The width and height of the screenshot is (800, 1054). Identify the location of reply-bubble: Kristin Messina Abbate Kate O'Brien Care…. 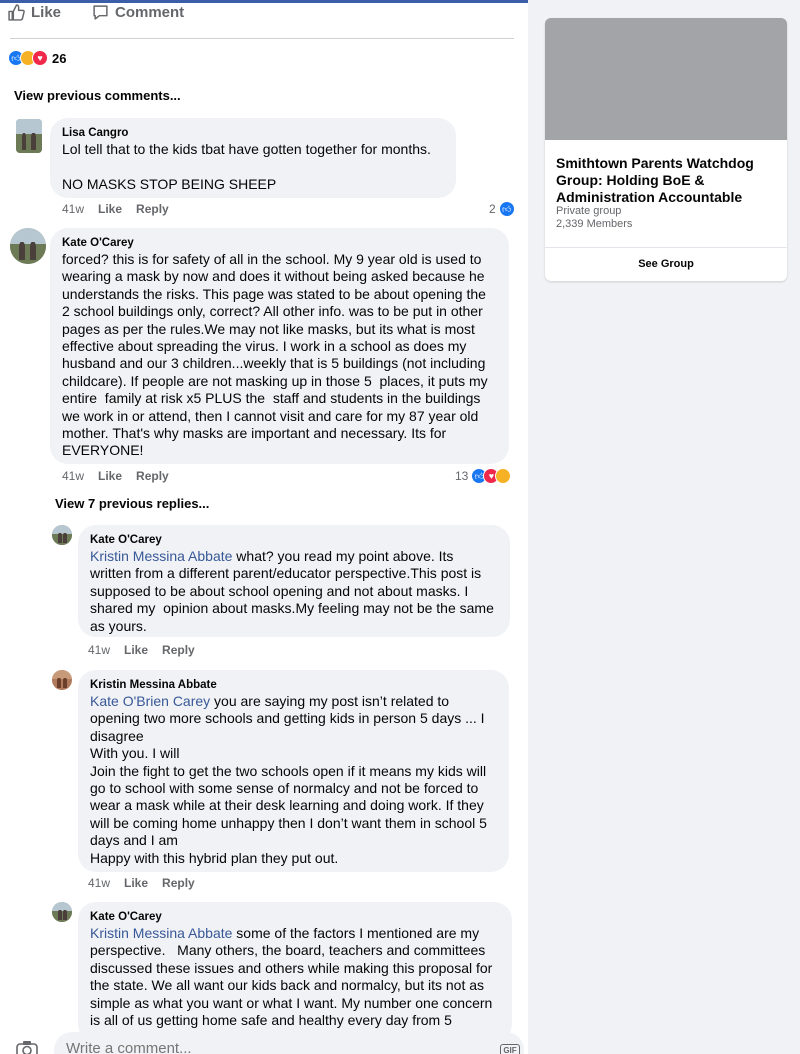
(293, 771).